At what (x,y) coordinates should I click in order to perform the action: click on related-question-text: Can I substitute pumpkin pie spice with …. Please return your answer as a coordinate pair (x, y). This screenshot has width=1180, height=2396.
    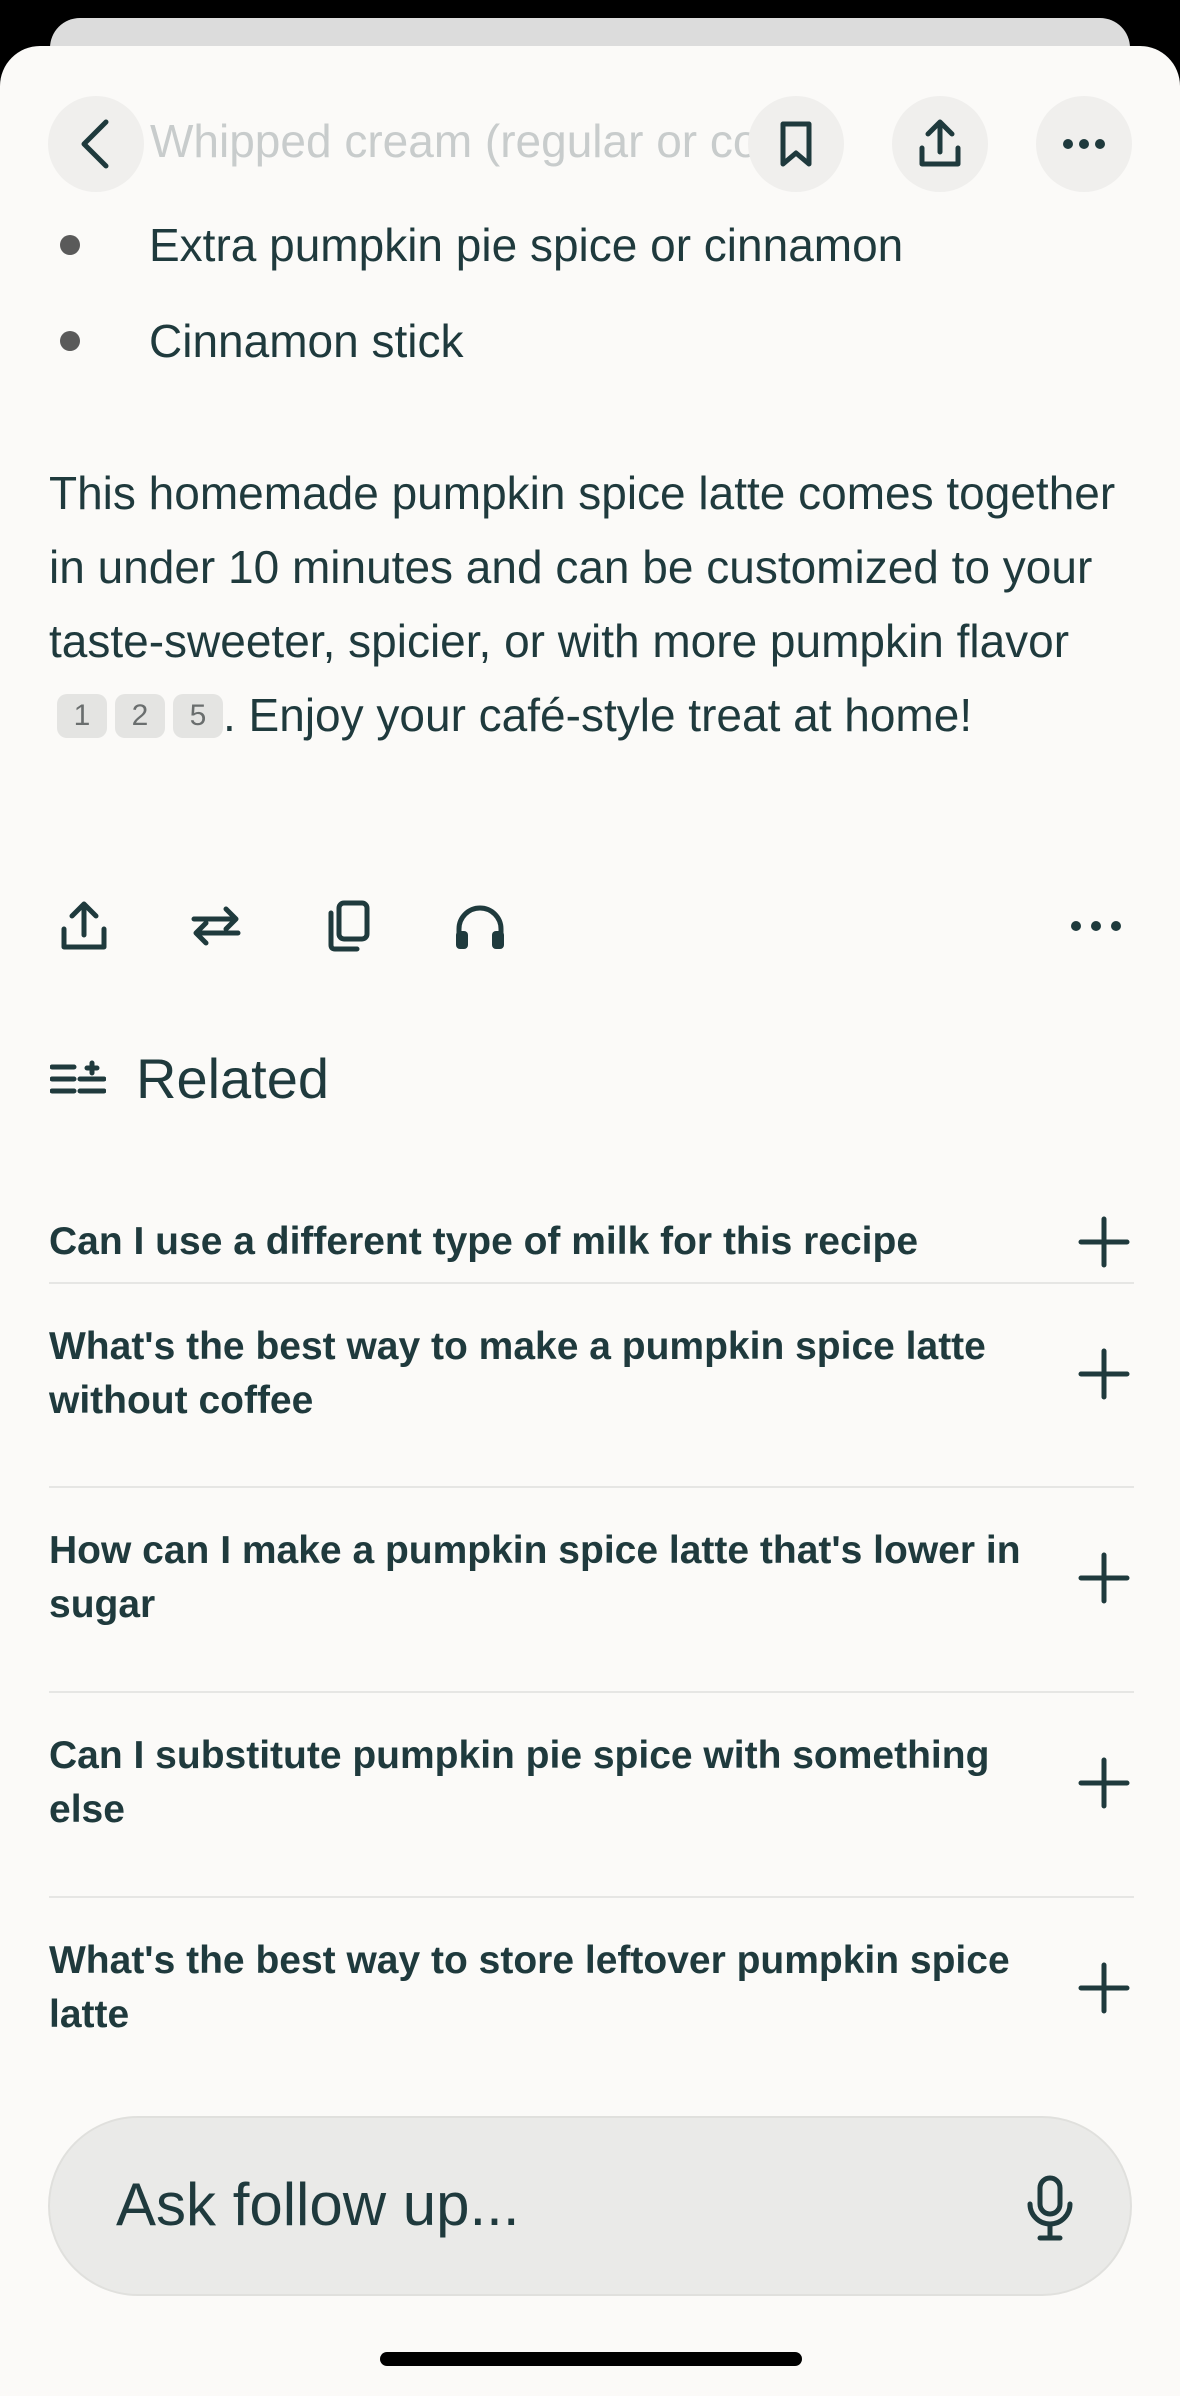
    Looking at the image, I should click on (519, 1782).